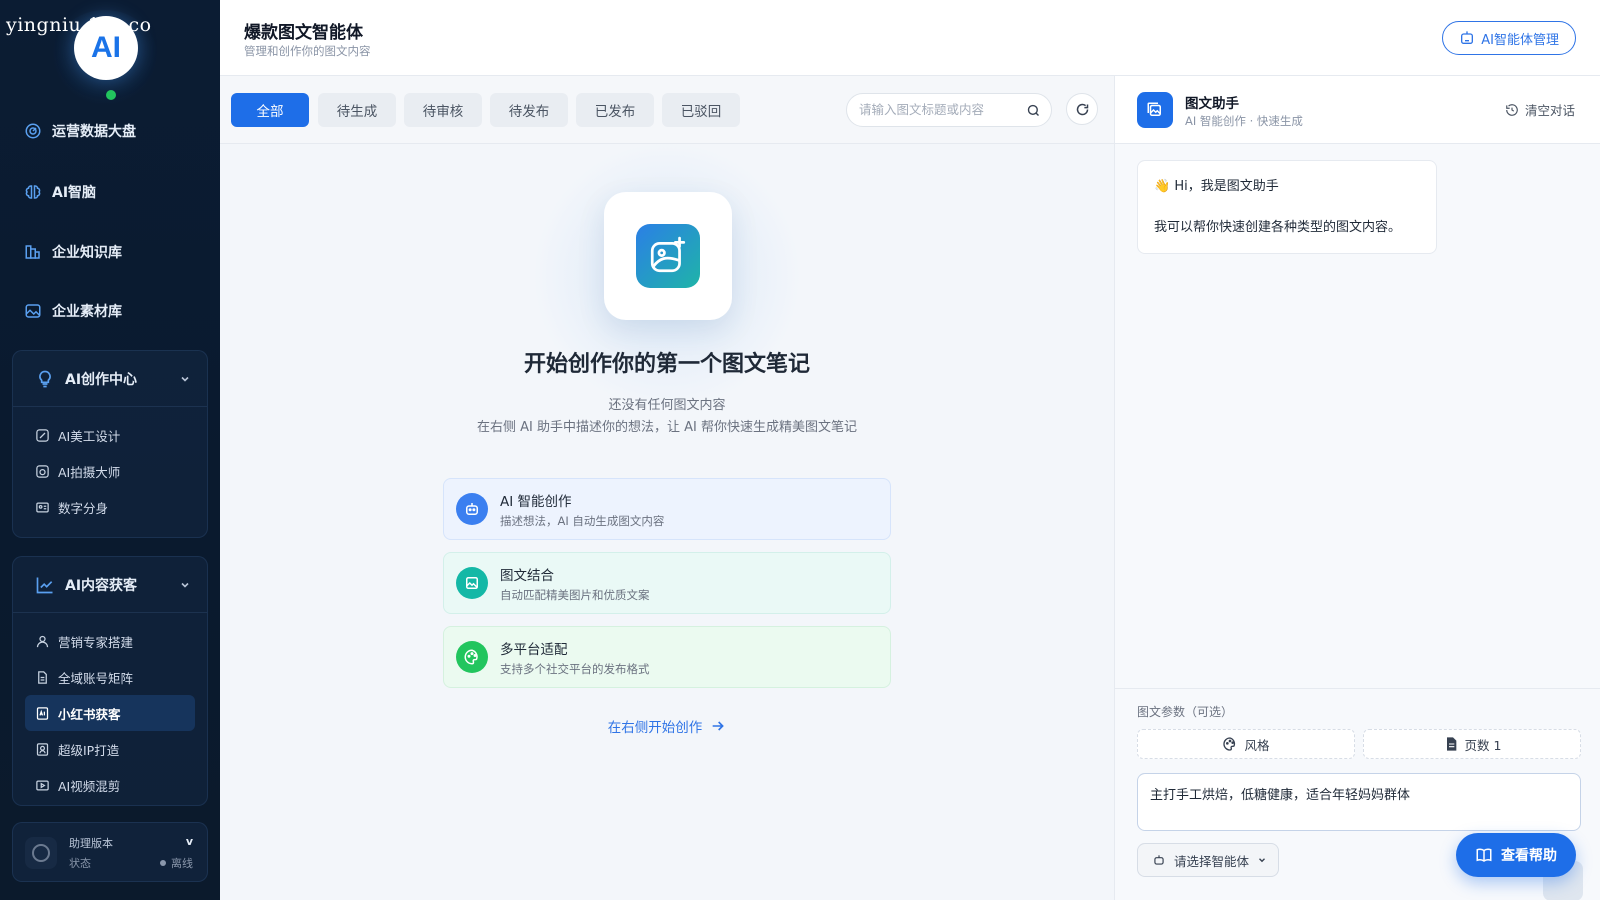 The width and height of the screenshot is (1600, 900). I want to click on empty-state-desc: 还没有任何图文内容, so click(667, 405).